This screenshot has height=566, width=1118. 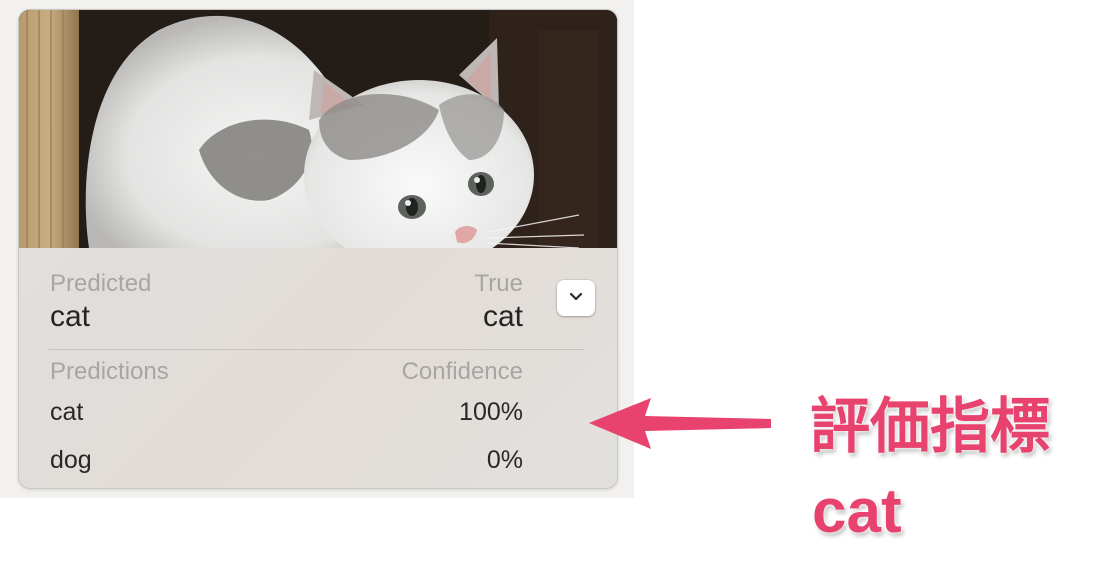 I want to click on chevron-down-icon, so click(x=576, y=298).